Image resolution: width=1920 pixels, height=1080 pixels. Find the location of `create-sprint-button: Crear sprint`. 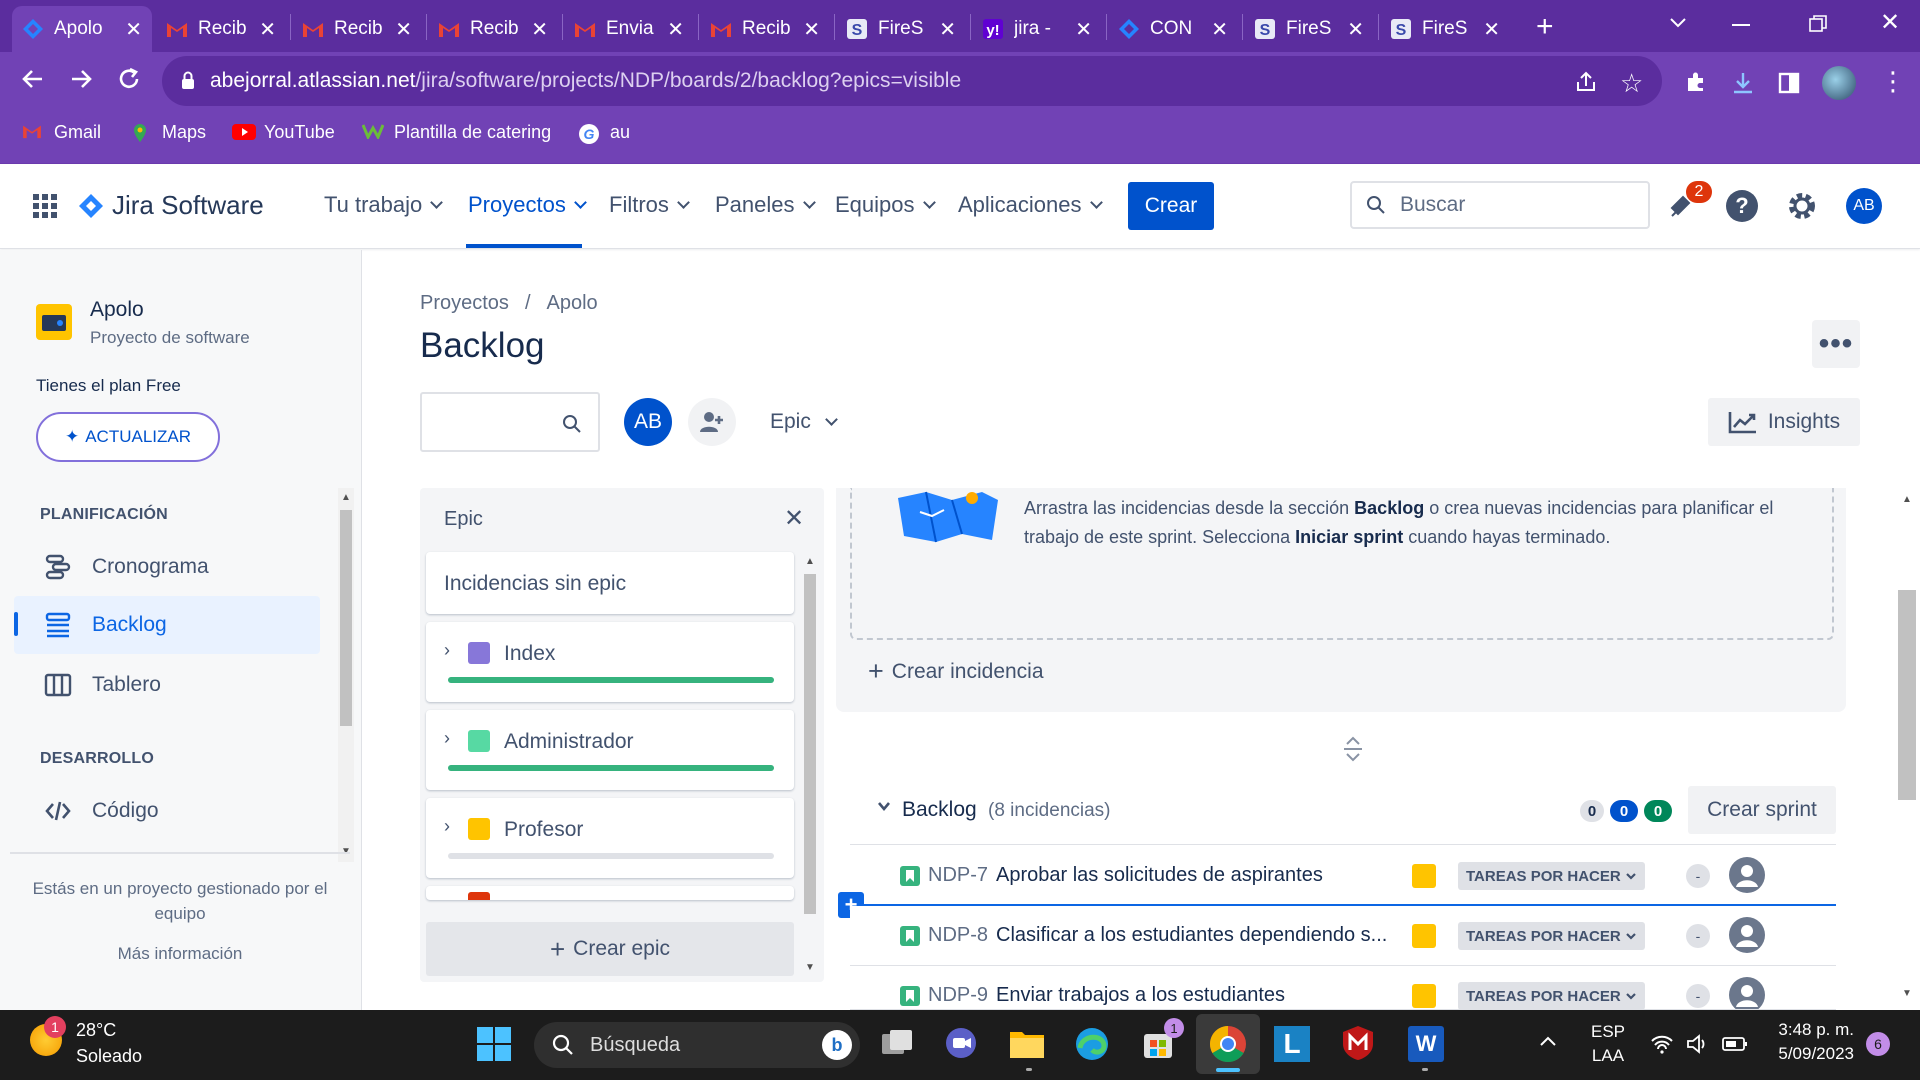

create-sprint-button: Crear sprint is located at coordinates (1762, 810).